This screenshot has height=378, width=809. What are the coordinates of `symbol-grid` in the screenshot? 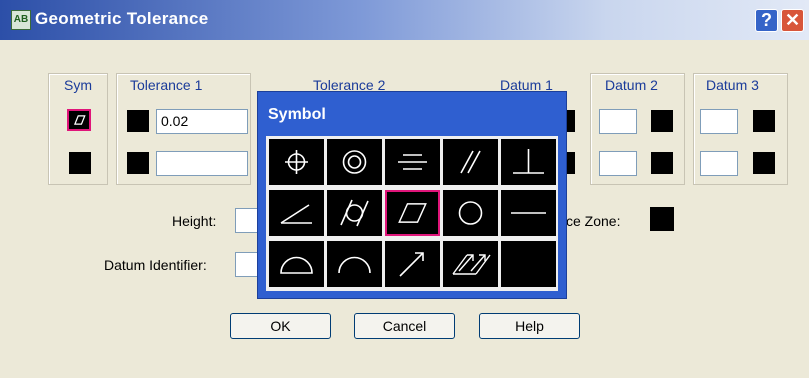 It's located at (412, 213).